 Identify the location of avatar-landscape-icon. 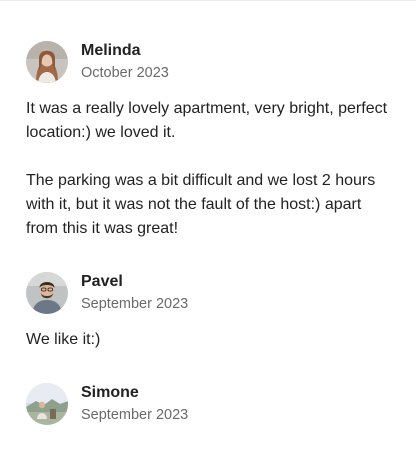
(47, 404).